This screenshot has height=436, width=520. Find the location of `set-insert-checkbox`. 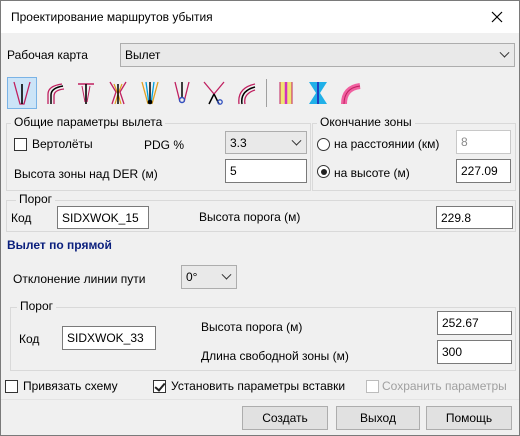

set-insert-checkbox is located at coordinates (159, 386).